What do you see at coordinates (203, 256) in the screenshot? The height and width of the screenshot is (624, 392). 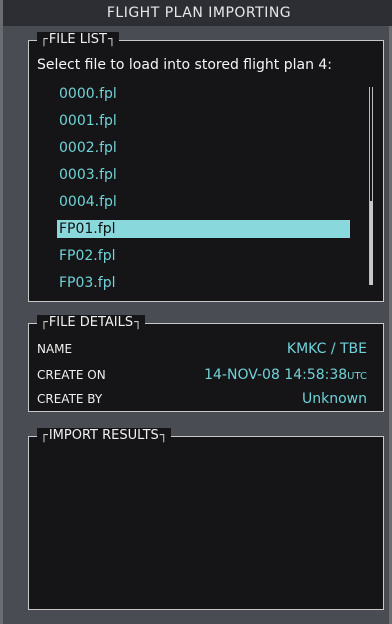 I see `file-item-fp02: FP02.fpl` at bounding box center [203, 256].